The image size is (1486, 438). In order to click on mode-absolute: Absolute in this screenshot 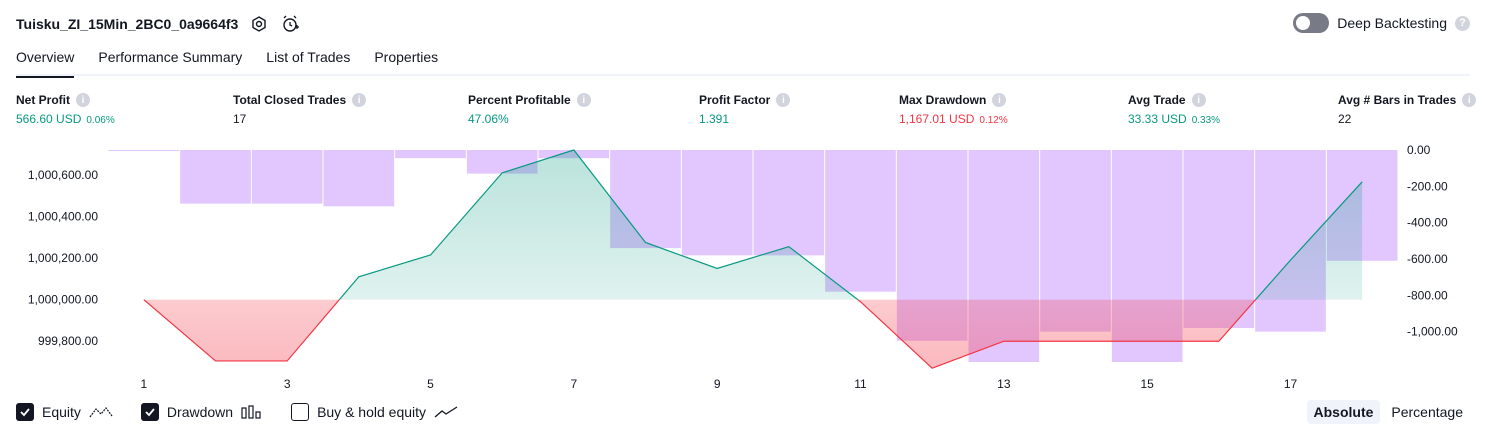, I will do `click(1343, 412)`.